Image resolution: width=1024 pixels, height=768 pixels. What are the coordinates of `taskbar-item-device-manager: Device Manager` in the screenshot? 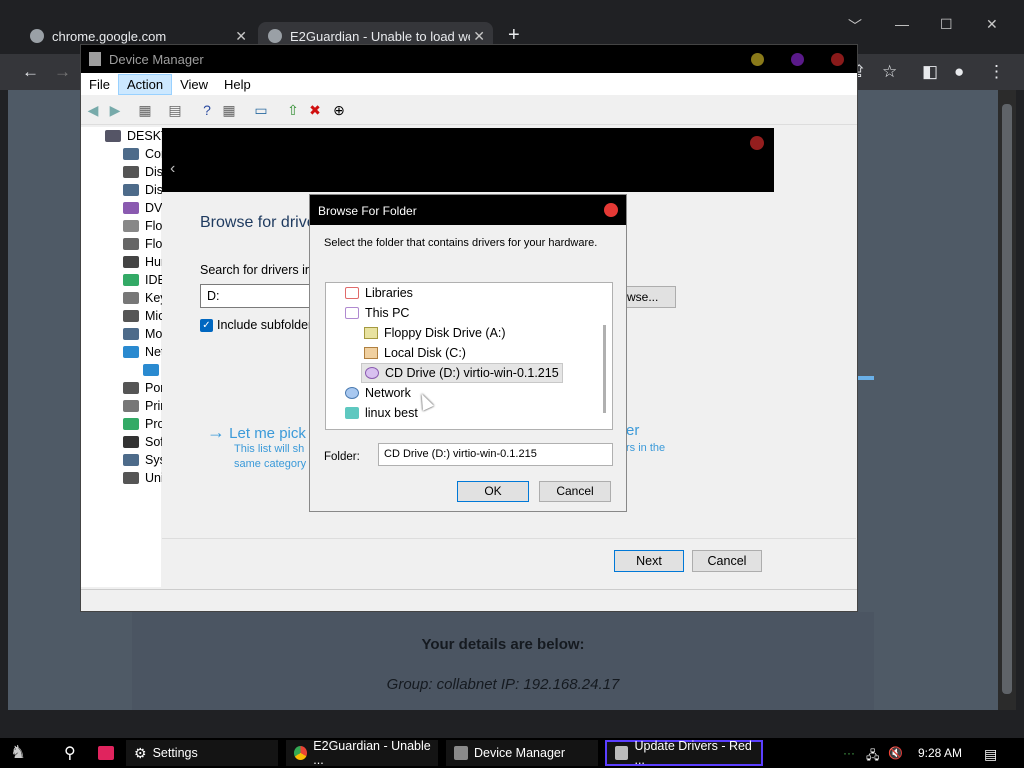 It's located at (522, 753).